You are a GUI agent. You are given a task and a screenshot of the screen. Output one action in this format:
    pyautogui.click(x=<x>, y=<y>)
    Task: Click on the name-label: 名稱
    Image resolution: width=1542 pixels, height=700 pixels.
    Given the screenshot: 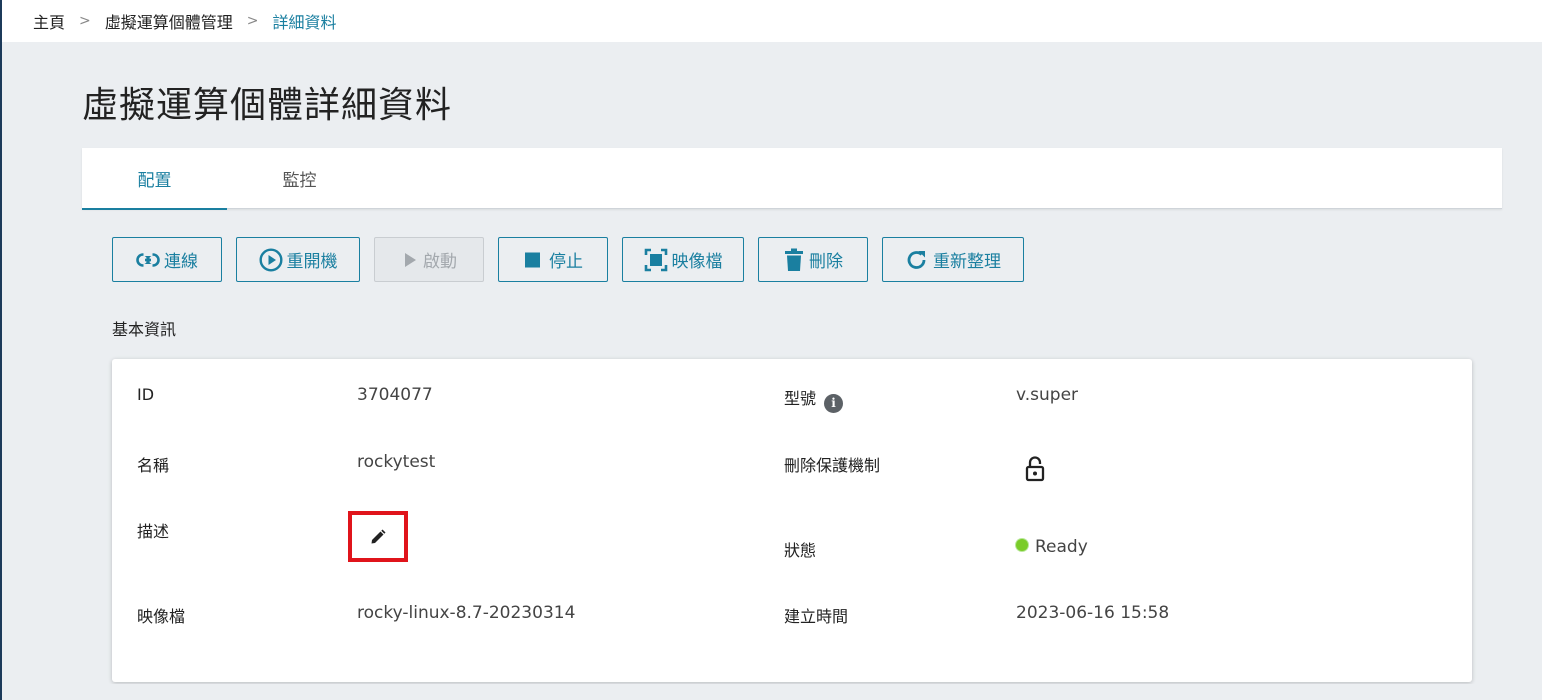 What is the action you would take?
    pyautogui.click(x=153, y=465)
    